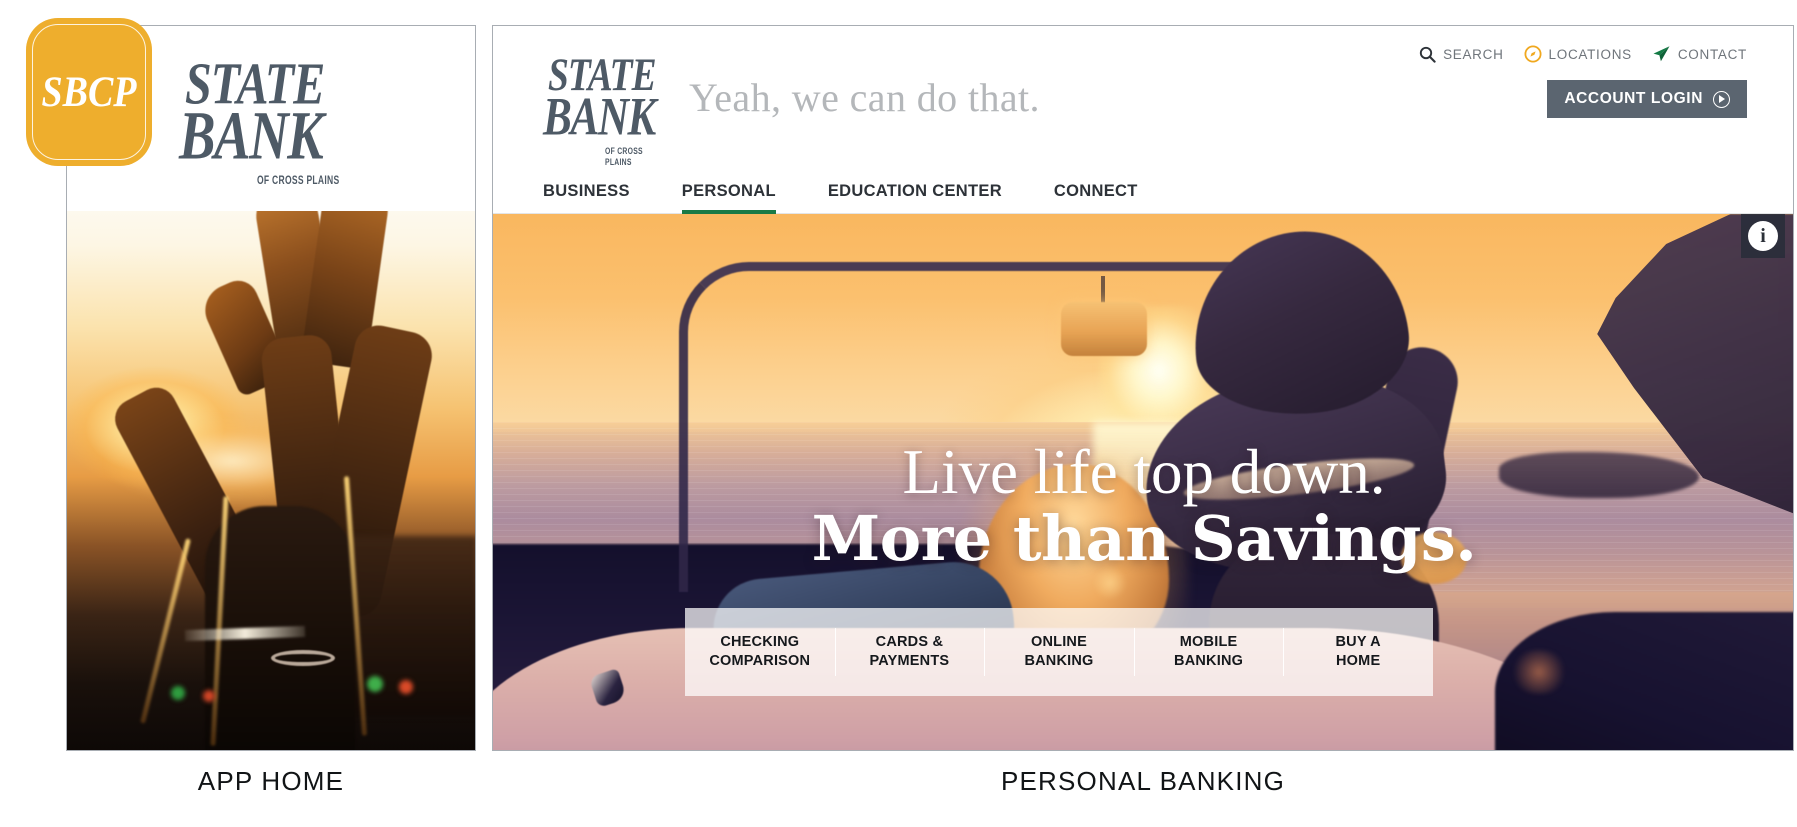  Describe the element at coordinates (1661, 54) in the screenshot. I see `paper-plane-icon` at that location.